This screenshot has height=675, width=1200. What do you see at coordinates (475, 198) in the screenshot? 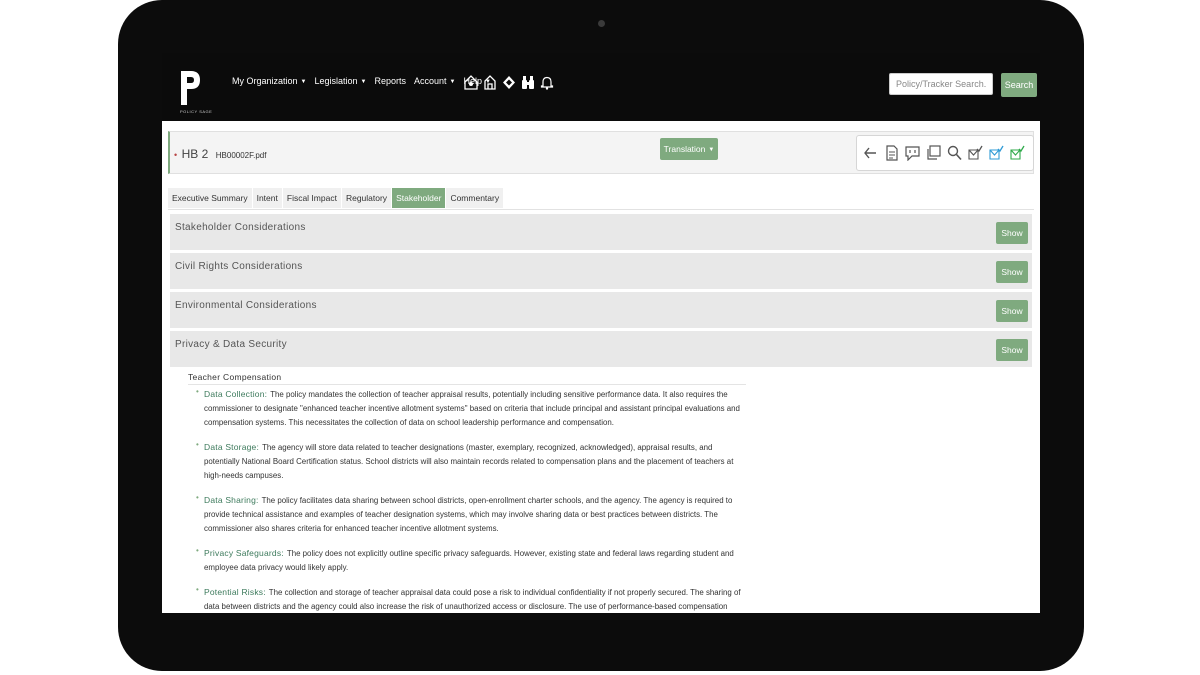
I see `tab-commentary: Commentary` at bounding box center [475, 198].